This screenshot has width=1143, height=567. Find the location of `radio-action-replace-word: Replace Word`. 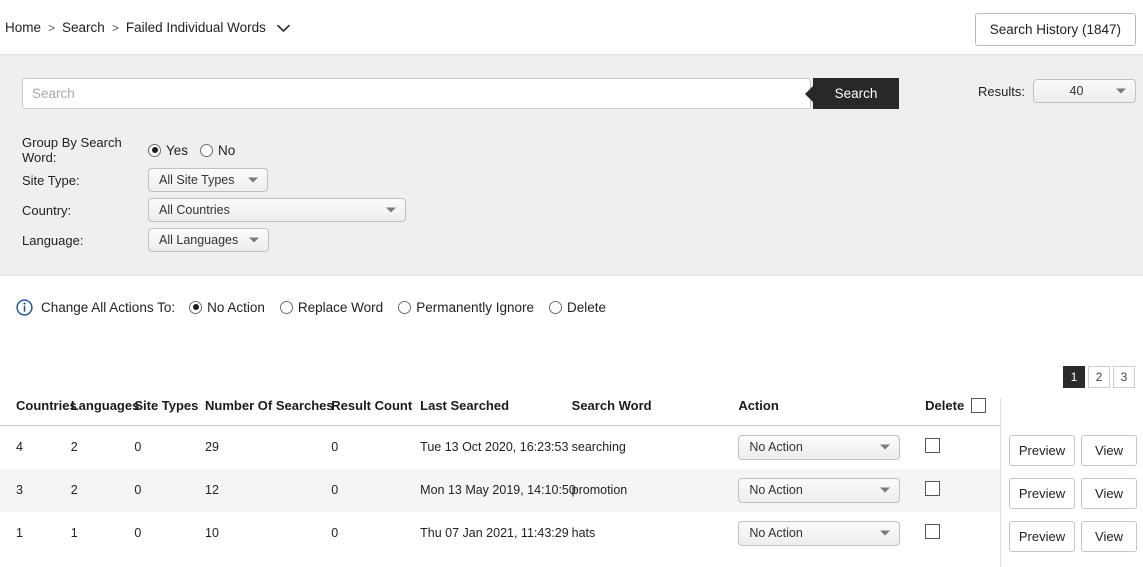

radio-action-replace-word: Replace Word is located at coordinates (331, 307).